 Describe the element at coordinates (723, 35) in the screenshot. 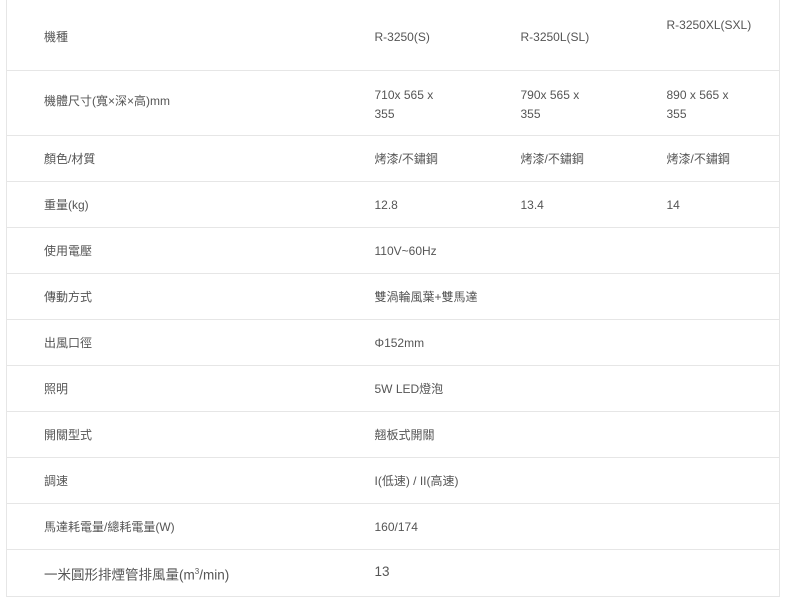

I see `model-cell: R-3250XL(SXL)` at that location.